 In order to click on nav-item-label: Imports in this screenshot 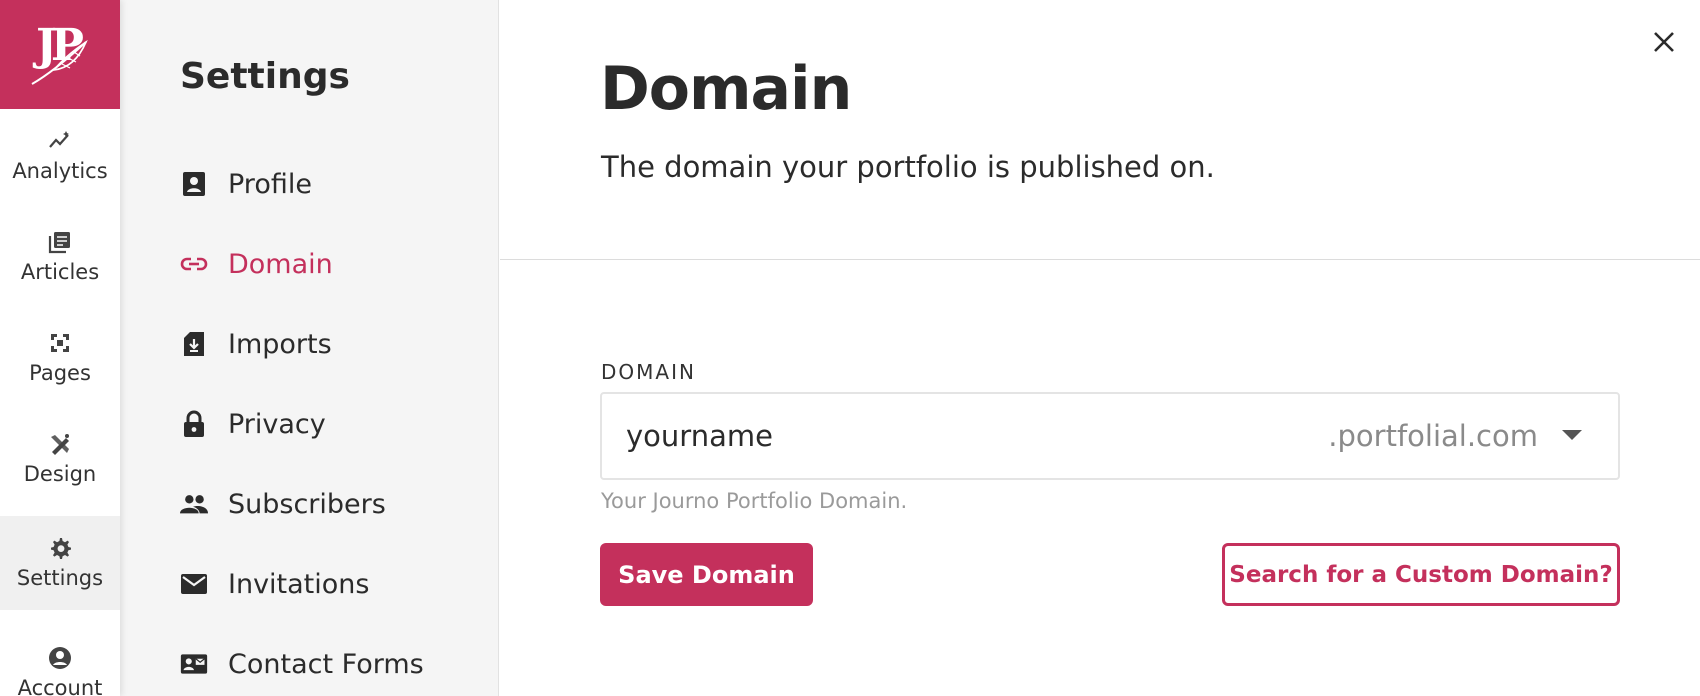, I will do `click(280, 344)`.